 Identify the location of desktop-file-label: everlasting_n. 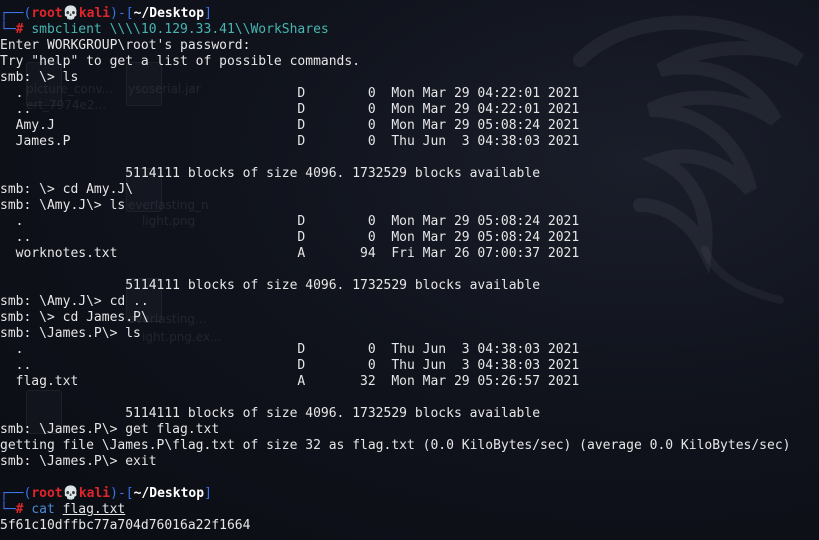
(168, 205).